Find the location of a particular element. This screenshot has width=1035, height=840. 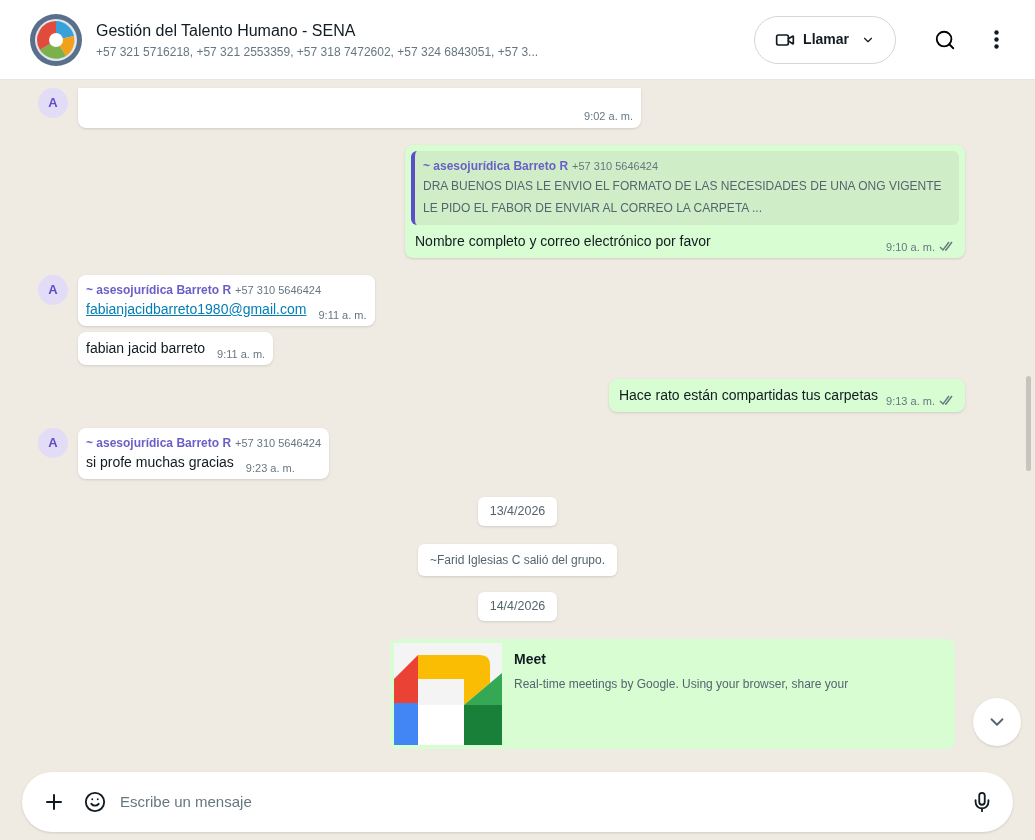

sticker-button is located at coordinates (95, 802).